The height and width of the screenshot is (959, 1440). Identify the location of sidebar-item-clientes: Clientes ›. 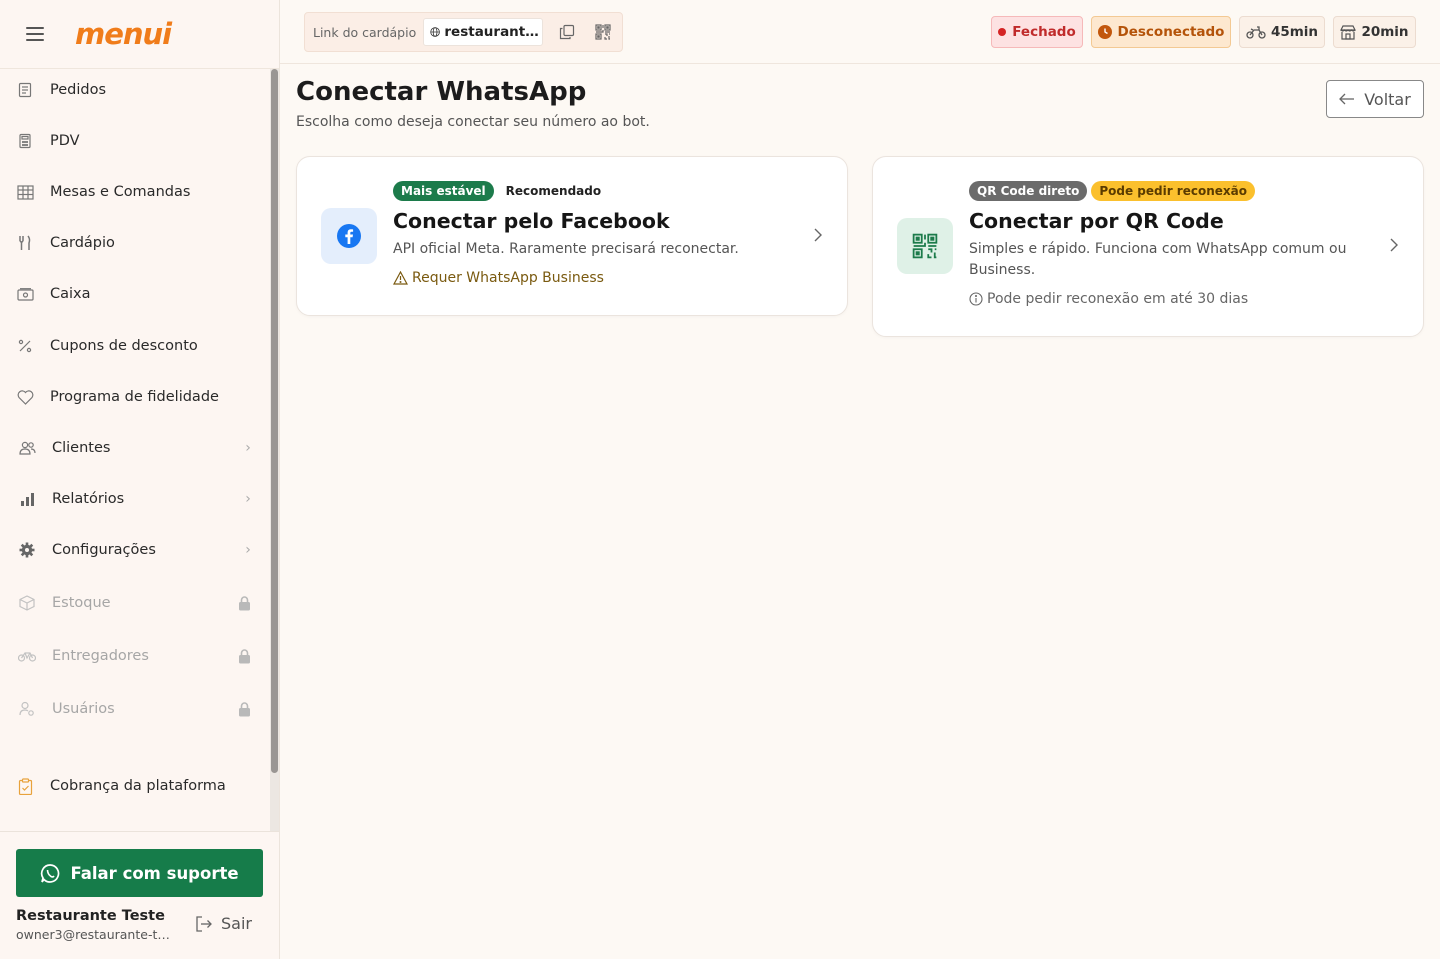
(135, 448).